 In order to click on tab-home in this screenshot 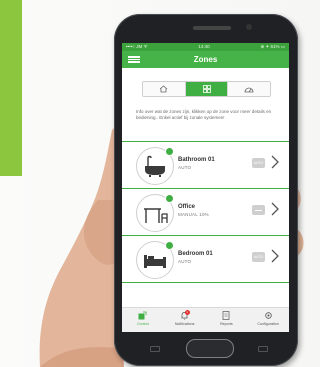, I will do `click(164, 89)`.